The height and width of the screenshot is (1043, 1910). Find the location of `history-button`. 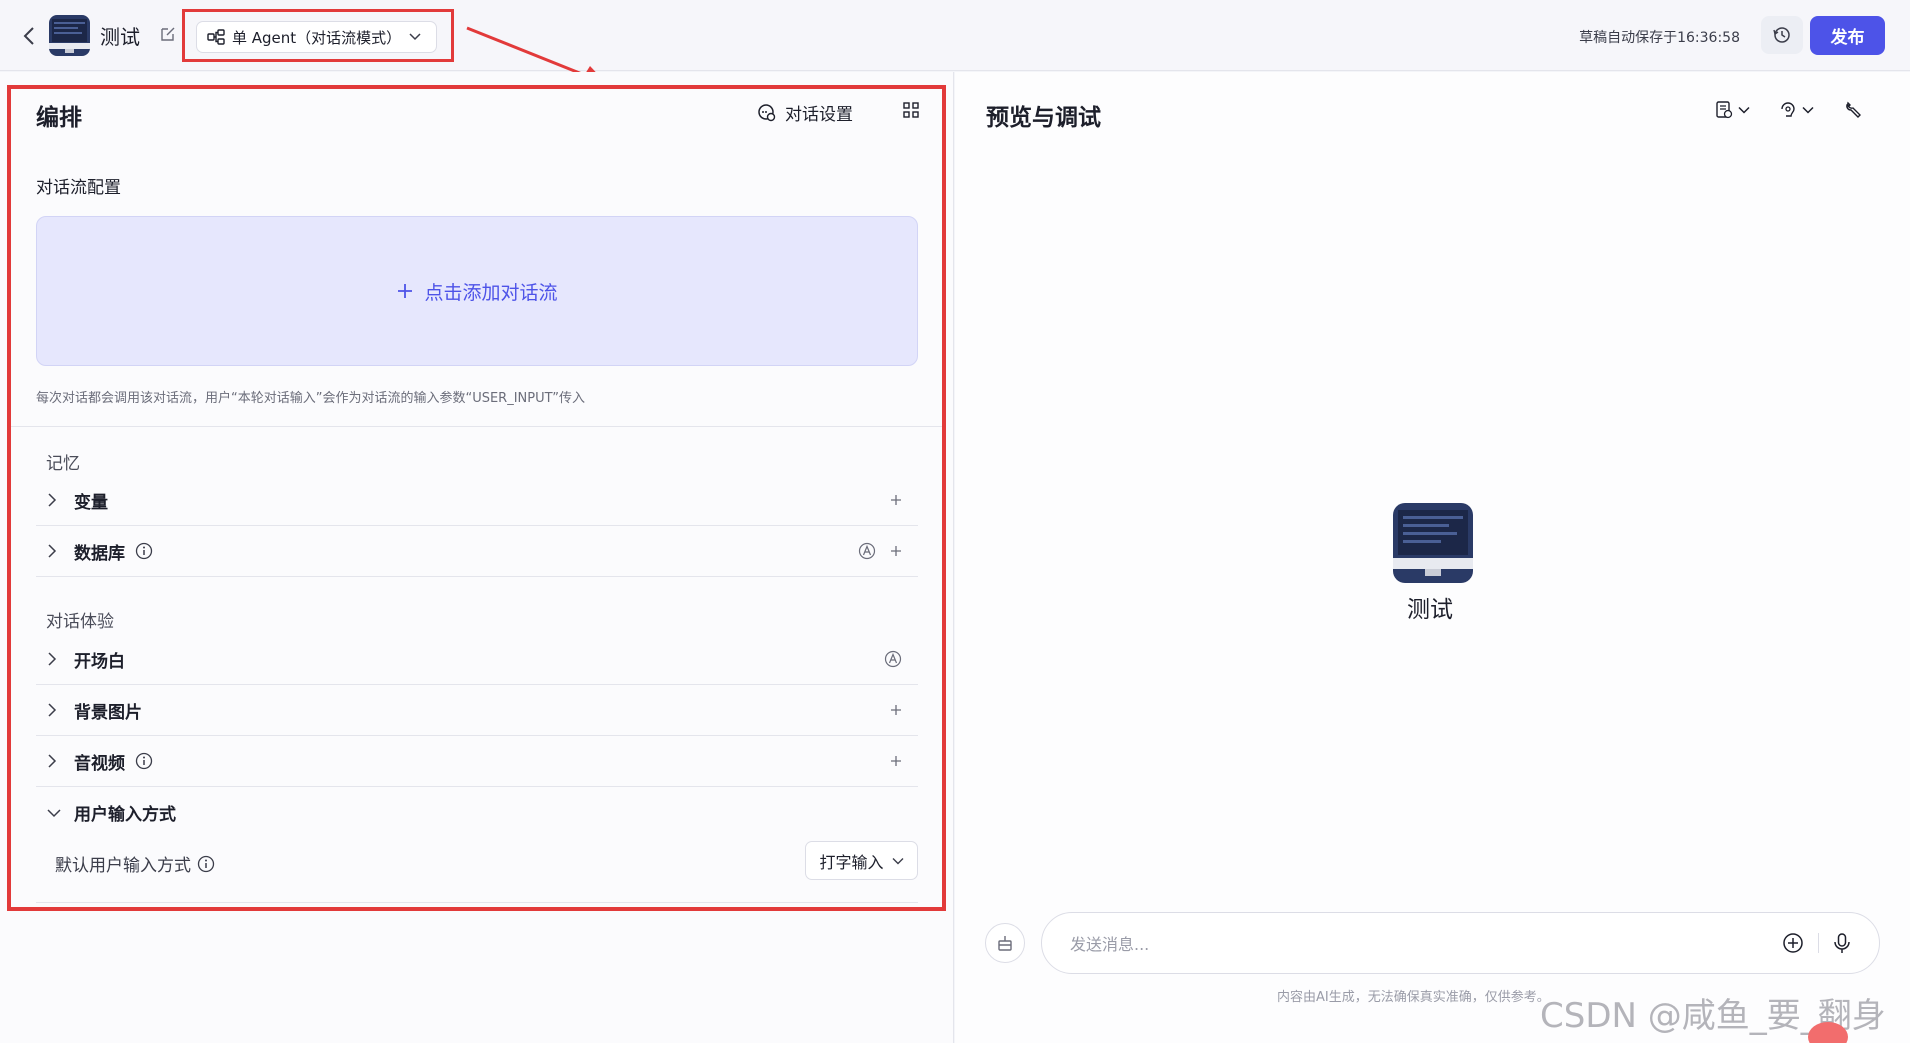

history-button is located at coordinates (1782, 35).